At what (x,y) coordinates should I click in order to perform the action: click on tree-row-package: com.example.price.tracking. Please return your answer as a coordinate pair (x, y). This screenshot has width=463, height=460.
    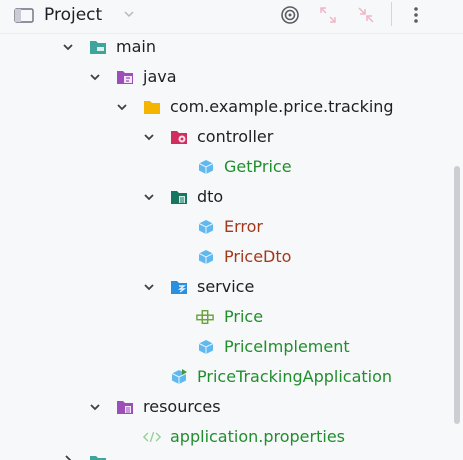
    Looking at the image, I should click on (225, 107).